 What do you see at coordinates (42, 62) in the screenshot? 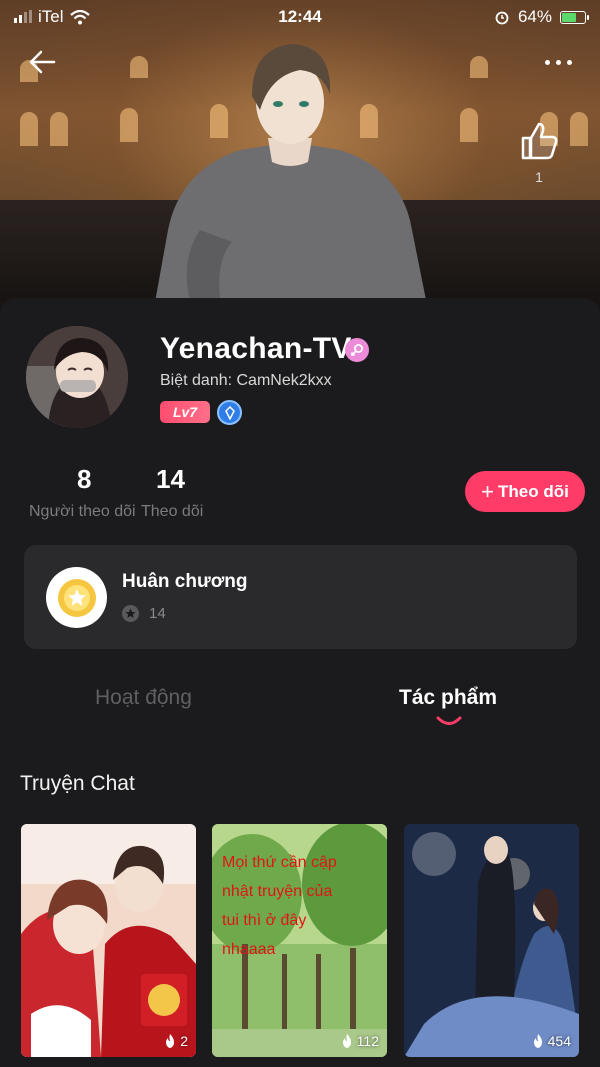
I see `back-arrow-icon` at bounding box center [42, 62].